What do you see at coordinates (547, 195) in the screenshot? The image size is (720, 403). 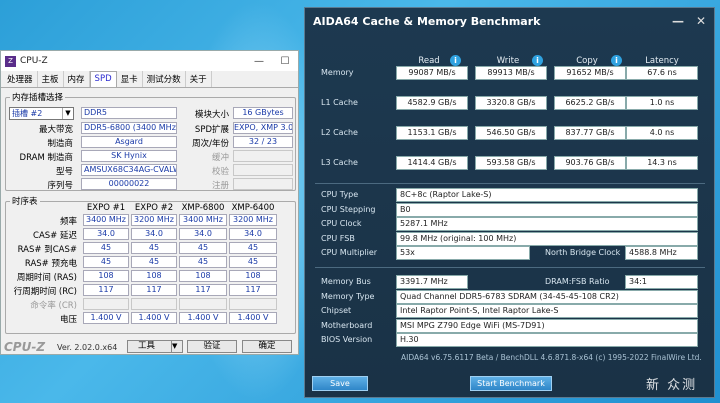 I see `cpu-type-field: 8C+8c (Raptor Lake-S)` at bounding box center [547, 195].